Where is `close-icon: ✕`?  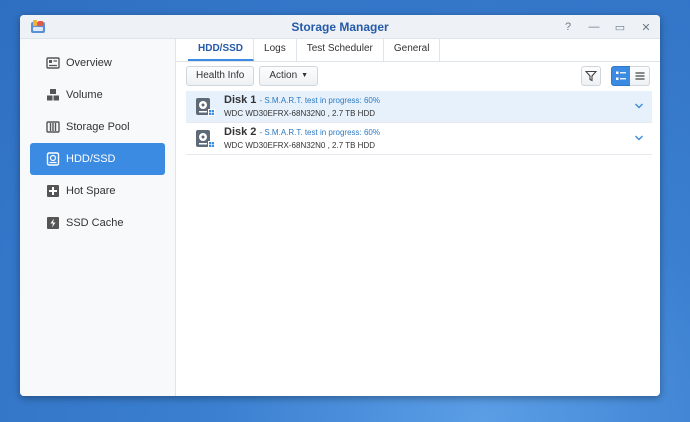 close-icon: ✕ is located at coordinates (646, 27).